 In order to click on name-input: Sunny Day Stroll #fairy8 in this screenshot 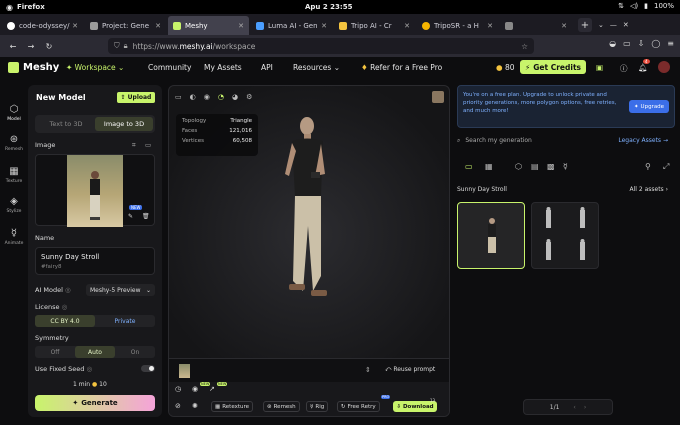, I will do `click(95, 261)`.